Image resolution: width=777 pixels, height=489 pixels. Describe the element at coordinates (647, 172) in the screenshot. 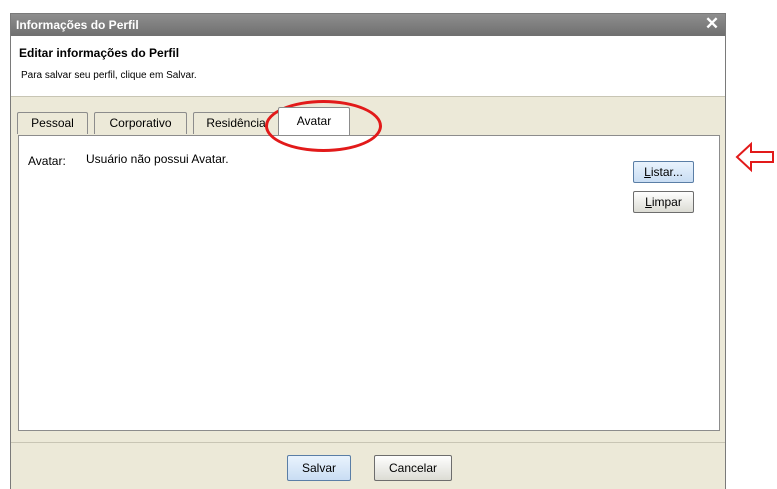

I see `list-button-mnemonic: L` at that location.